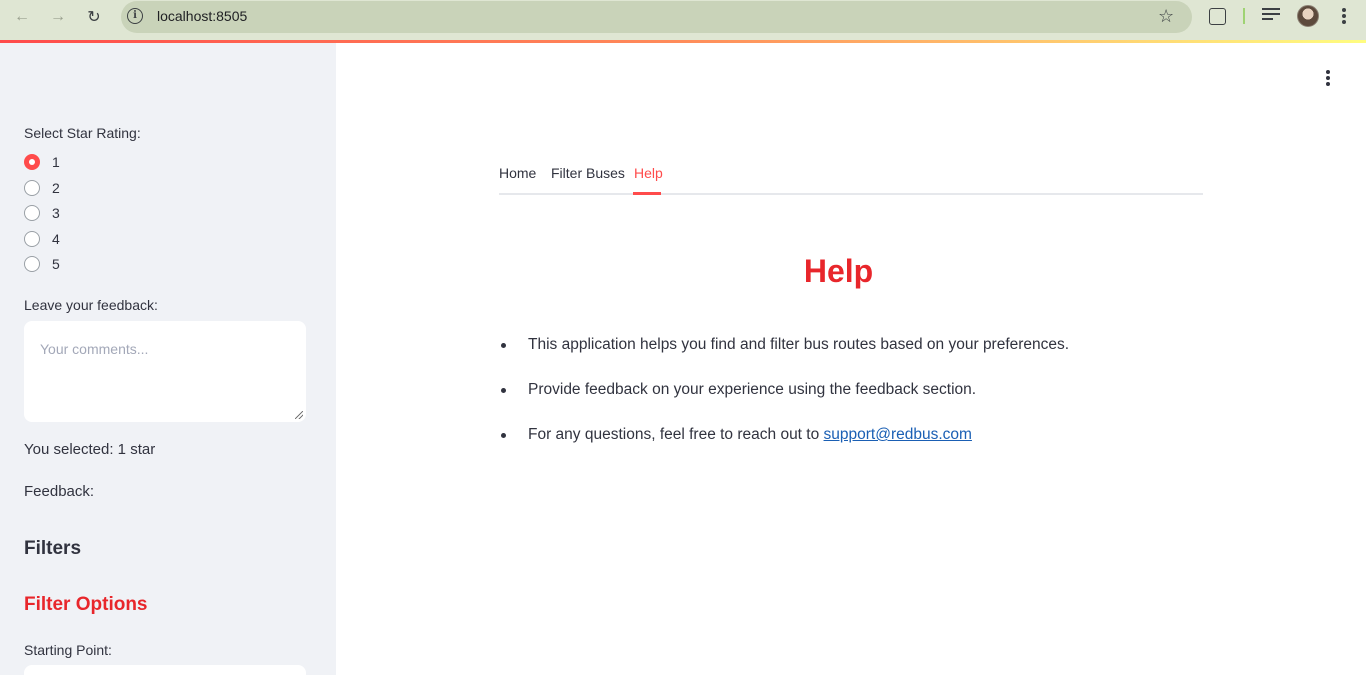 The image size is (1366, 675). I want to click on browser-toolbar: ← → ↻ i localhost:8505 ☆, so click(683, 20).